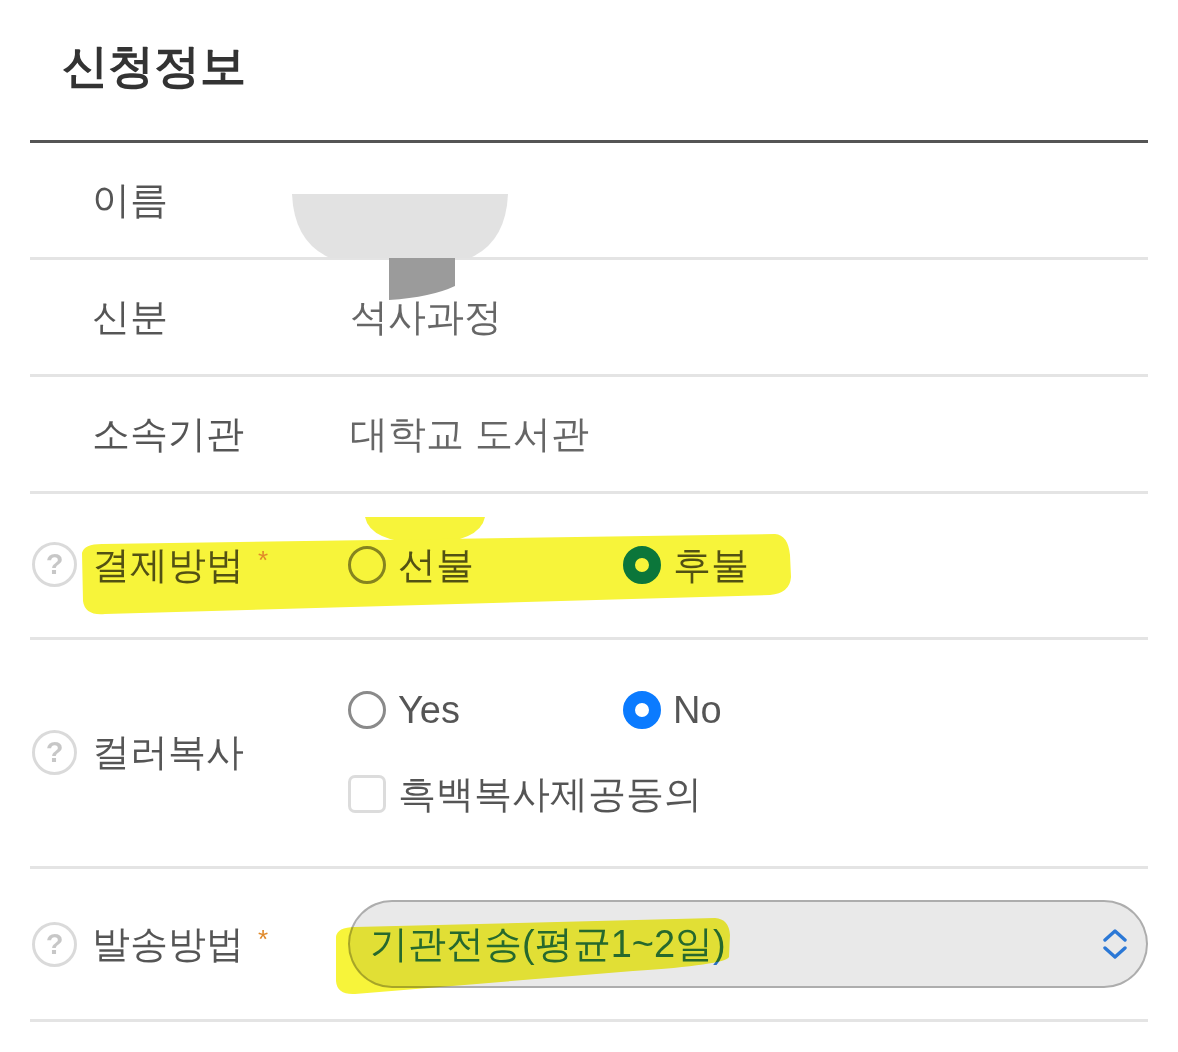  What do you see at coordinates (429, 710) in the screenshot?
I see `option-label: Yes` at bounding box center [429, 710].